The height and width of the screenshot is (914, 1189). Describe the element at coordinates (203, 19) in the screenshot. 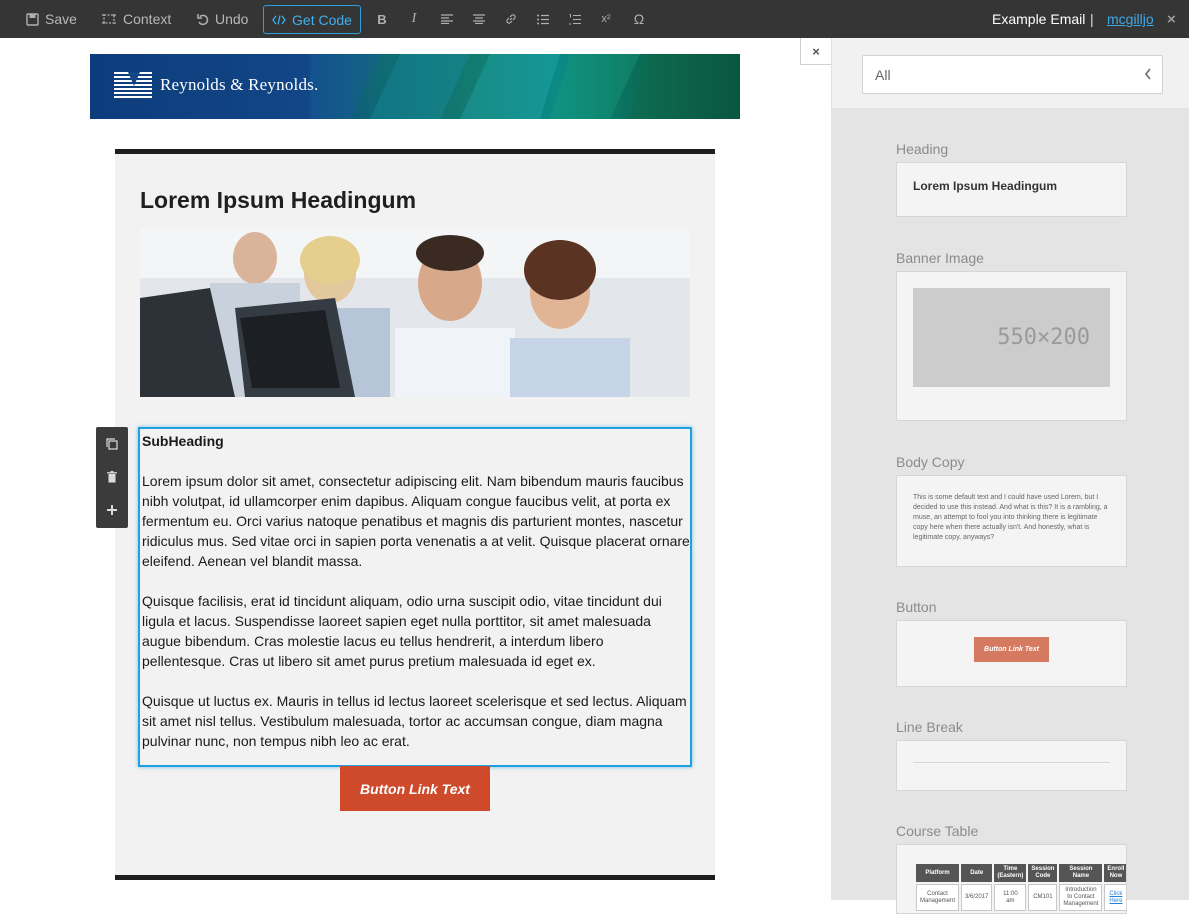

I see `undo-icon` at that location.